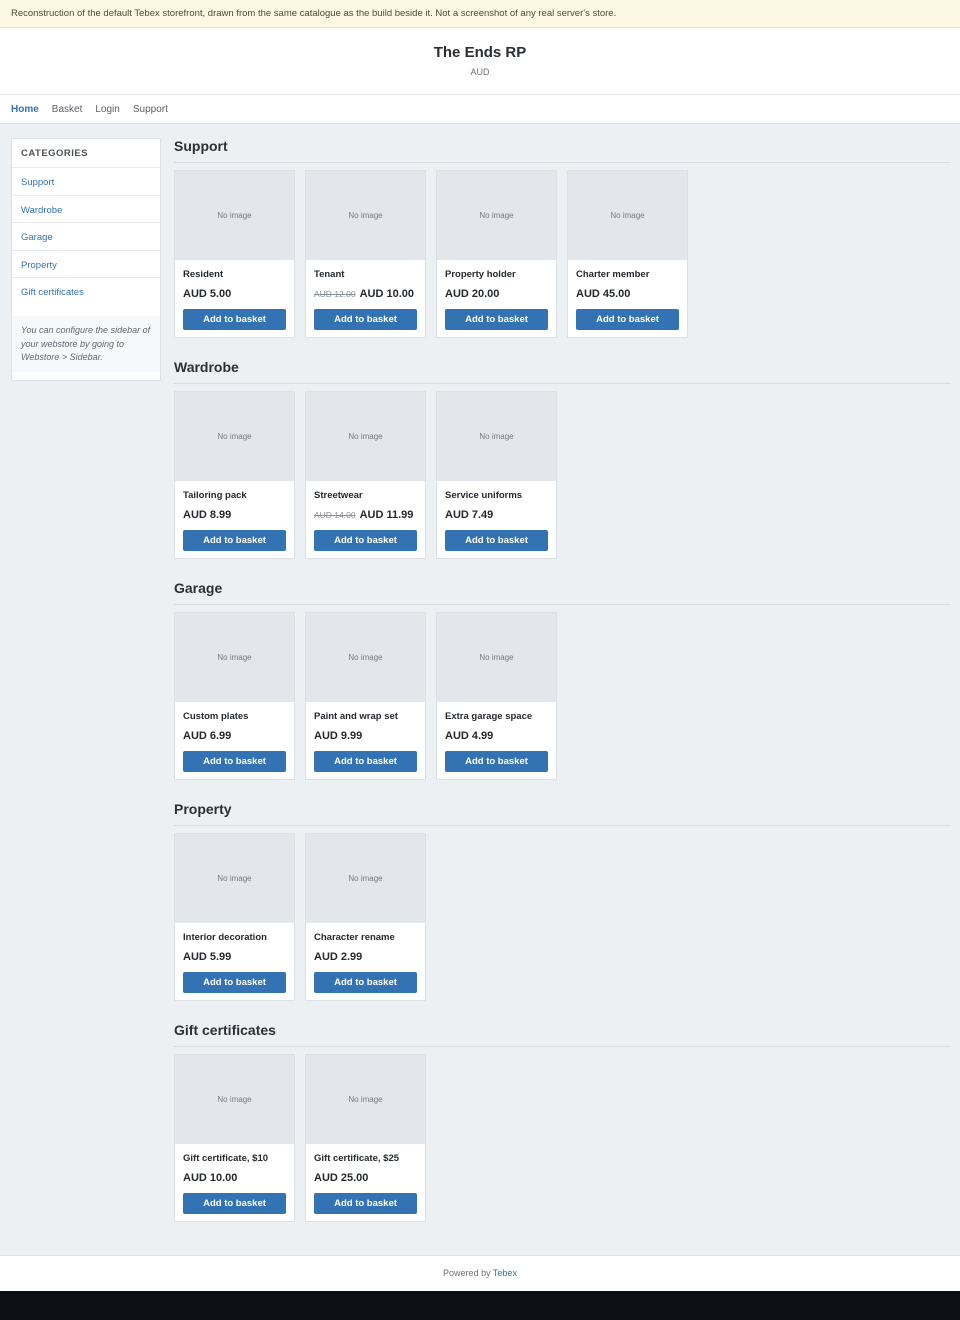 This screenshot has width=960, height=1320. Describe the element at coordinates (107, 109) in the screenshot. I see `nav-login: Login` at that location.